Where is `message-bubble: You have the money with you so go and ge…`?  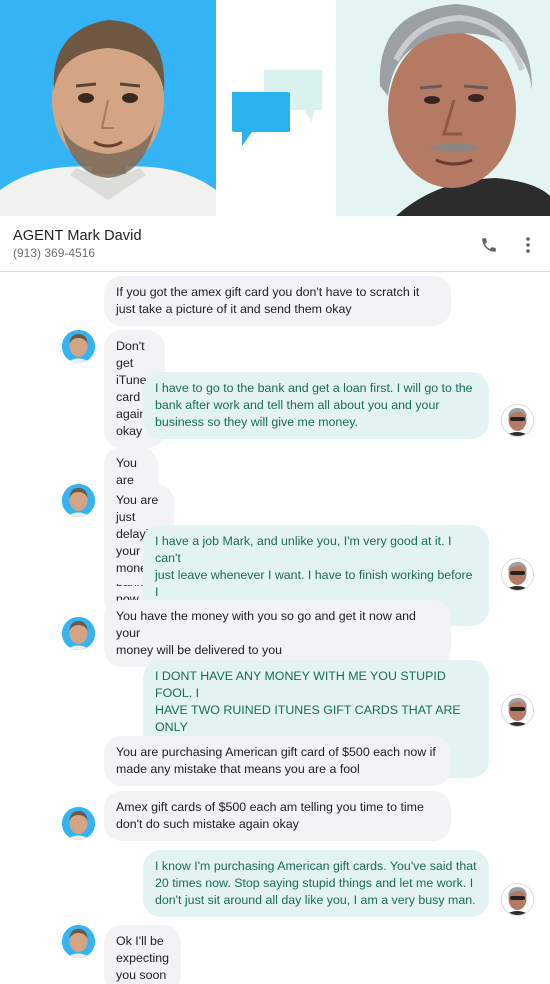 message-bubble: You have the money with you so go and ge… is located at coordinates (277, 633).